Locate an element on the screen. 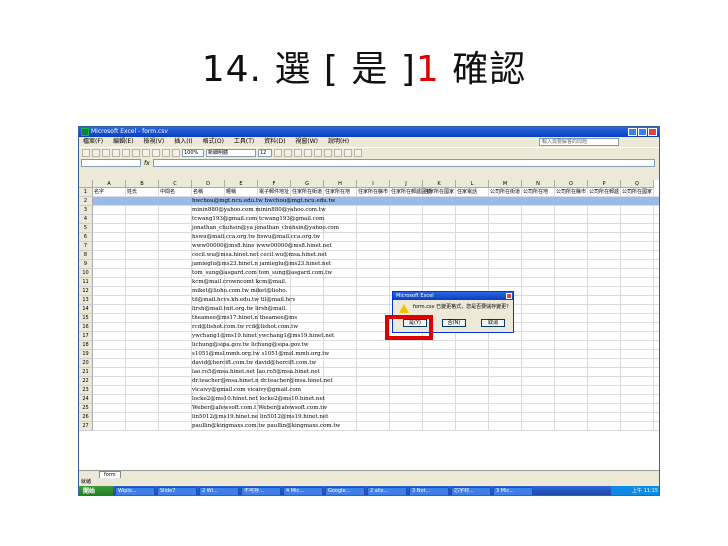 Image resolution: width=728 pixels, height=546 pixels. table-row: 16 rcd@lishot.com.tw rcd@lishot.com.tw is located at coordinates (369, 327).